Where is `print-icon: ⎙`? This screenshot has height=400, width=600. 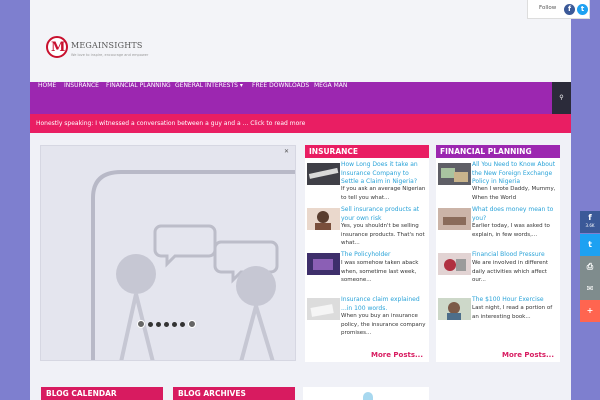
print-icon: ⎙ is located at coordinates (590, 266).